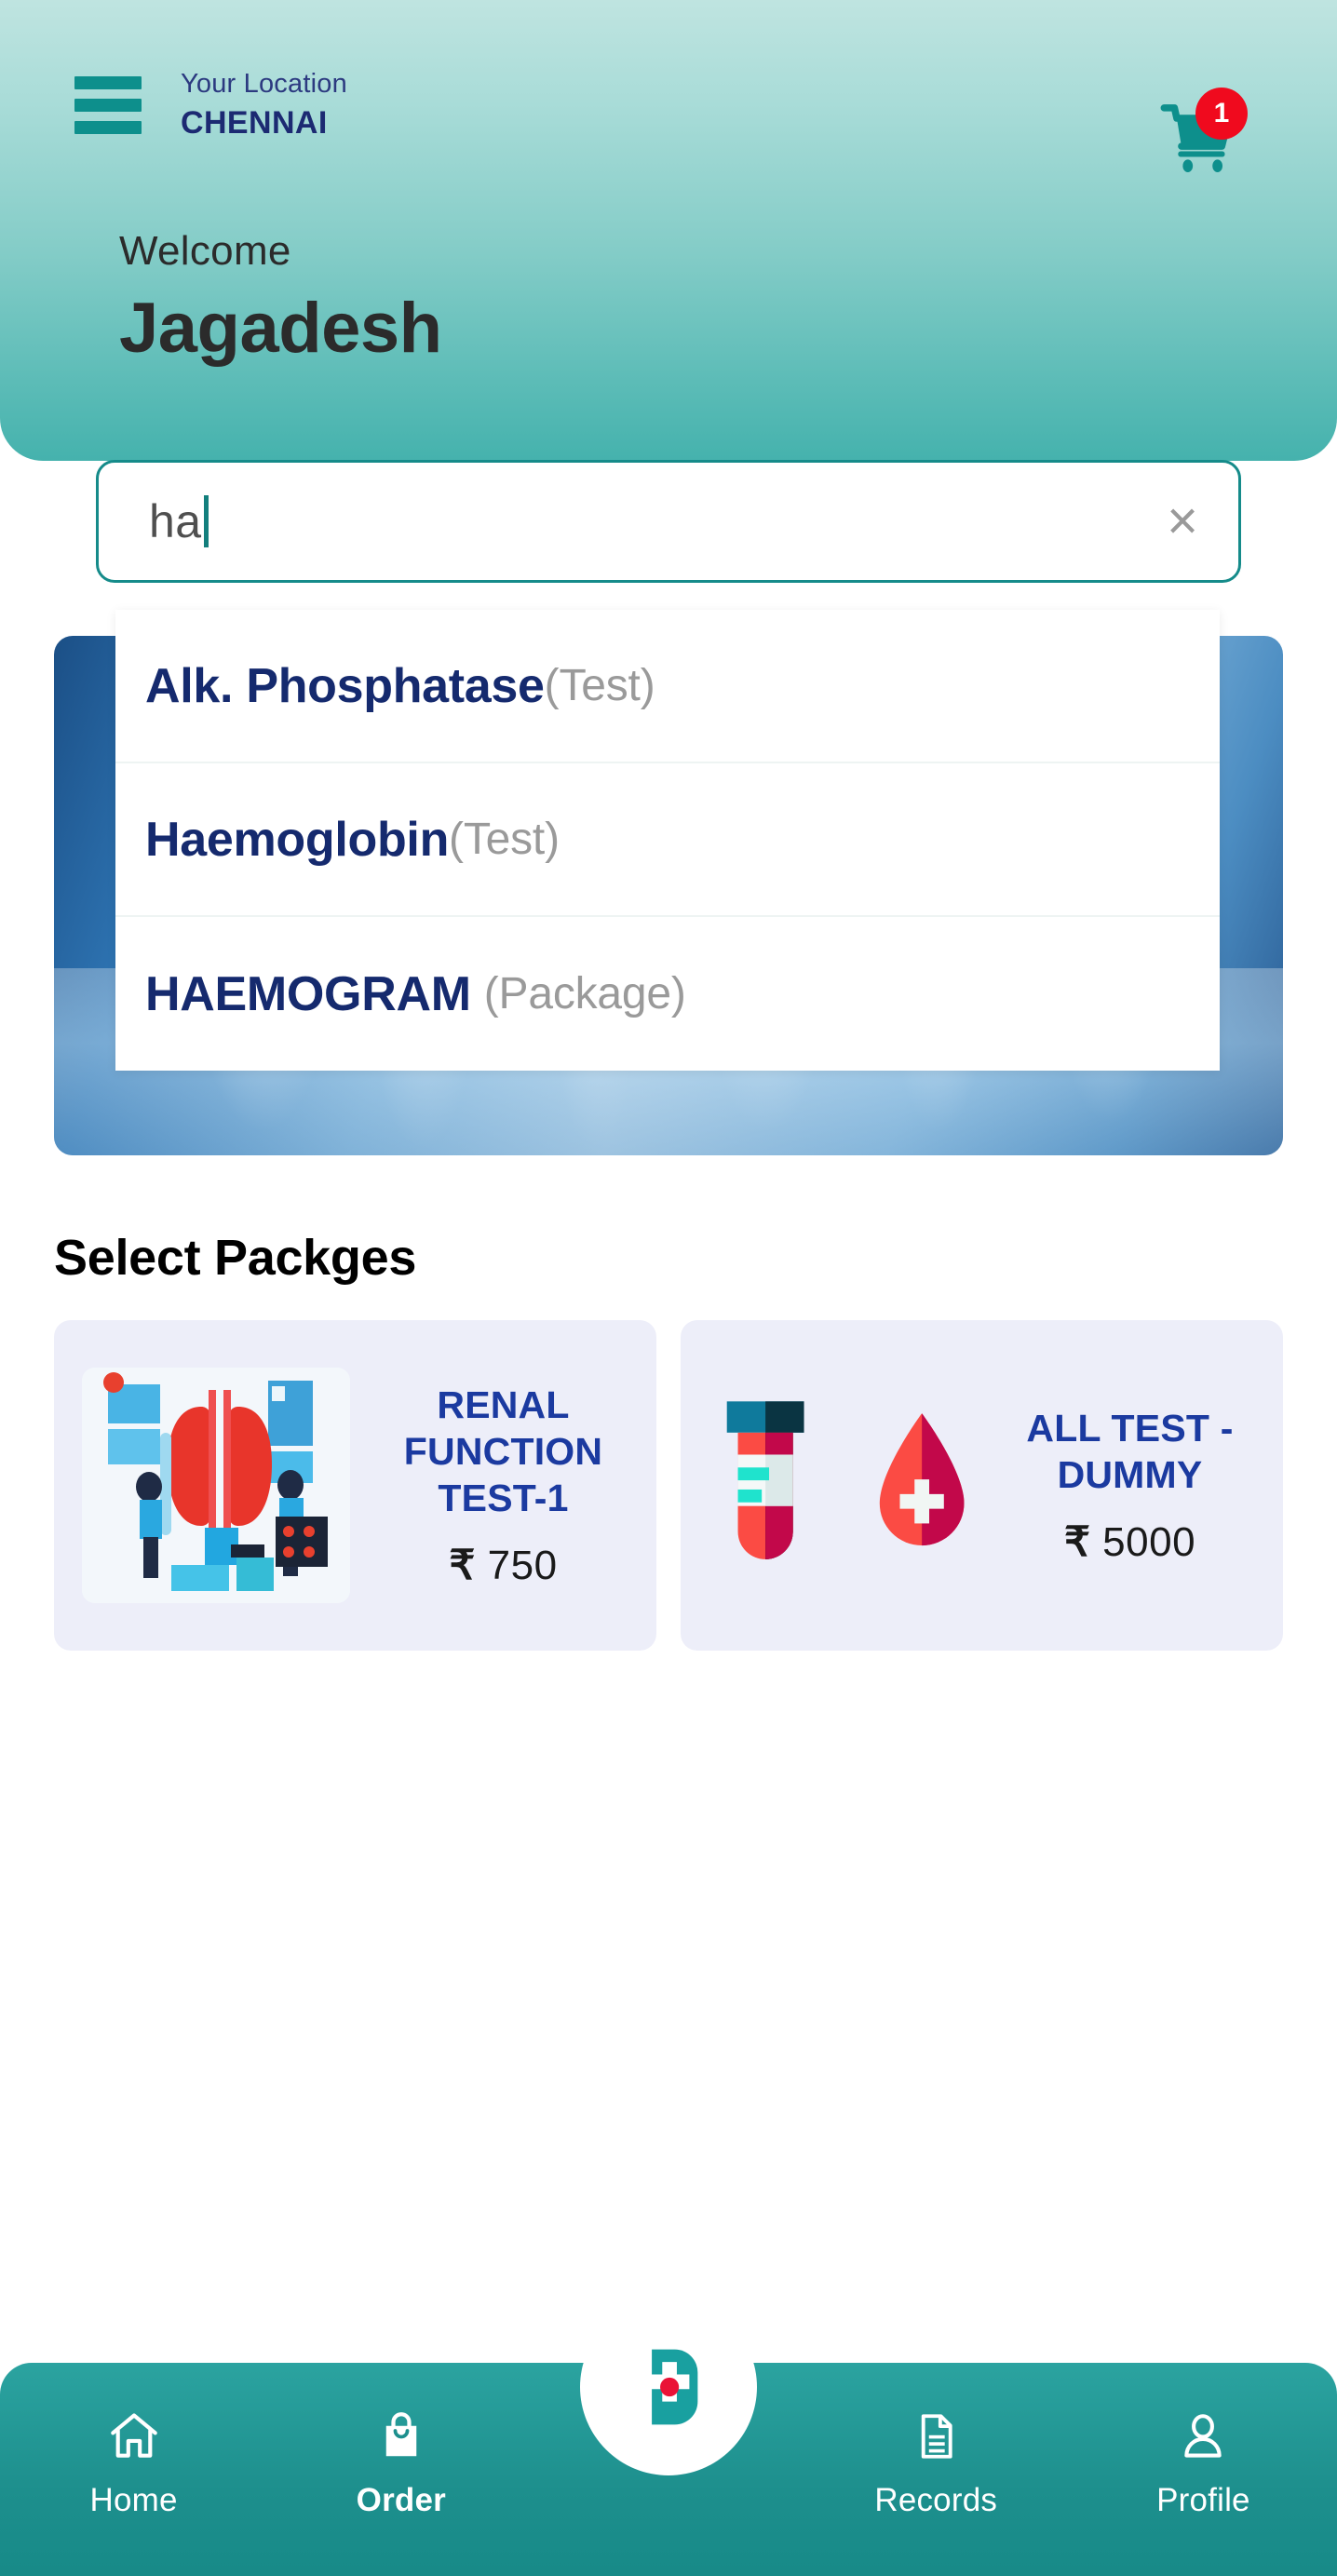 The image size is (1337, 2576). What do you see at coordinates (936, 2500) in the screenshot?
I see `nav-label-records: Records` at bounding box center [936, 2500].